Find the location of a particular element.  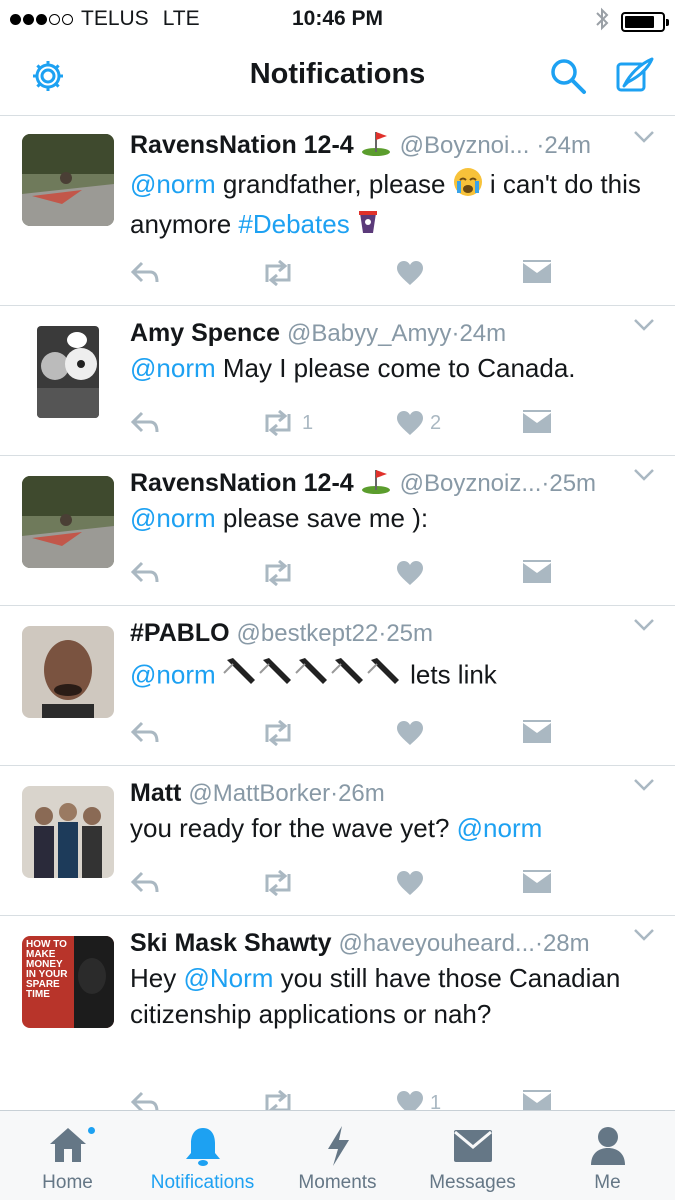

tab-me: Me is located at coordinates (607, 1155).